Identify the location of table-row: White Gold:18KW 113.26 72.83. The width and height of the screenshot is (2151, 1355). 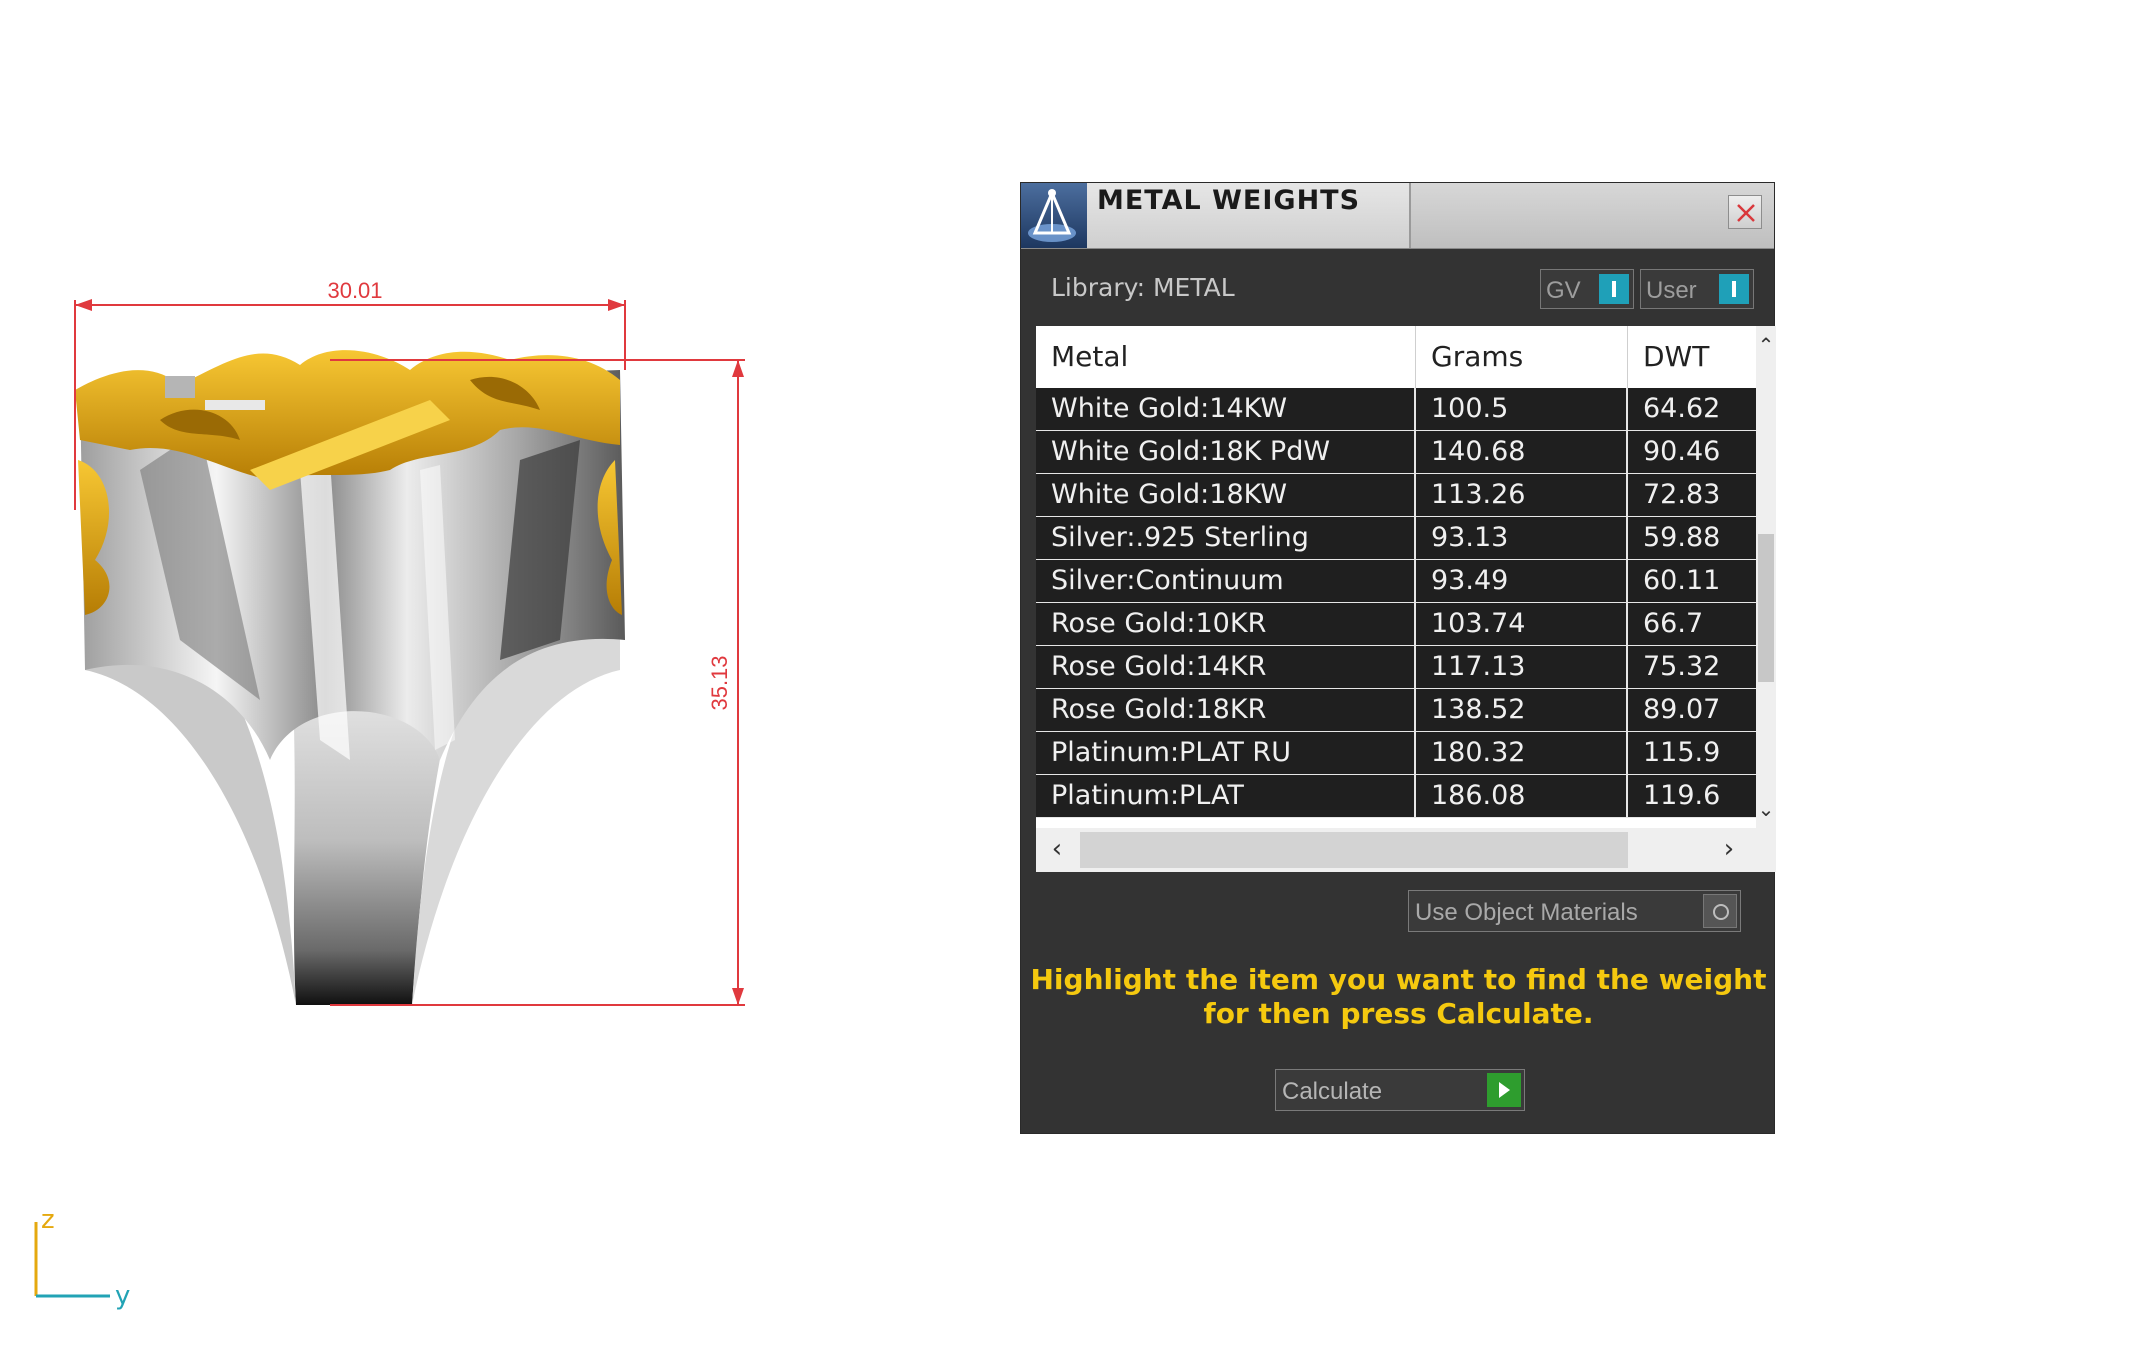
(1396, 495).